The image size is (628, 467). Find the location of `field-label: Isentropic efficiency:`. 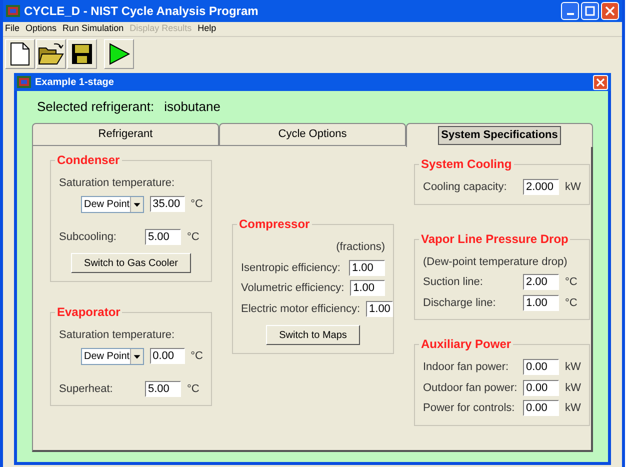

field-label: Isentropic efficiency: is located at coordinates (291, 268).